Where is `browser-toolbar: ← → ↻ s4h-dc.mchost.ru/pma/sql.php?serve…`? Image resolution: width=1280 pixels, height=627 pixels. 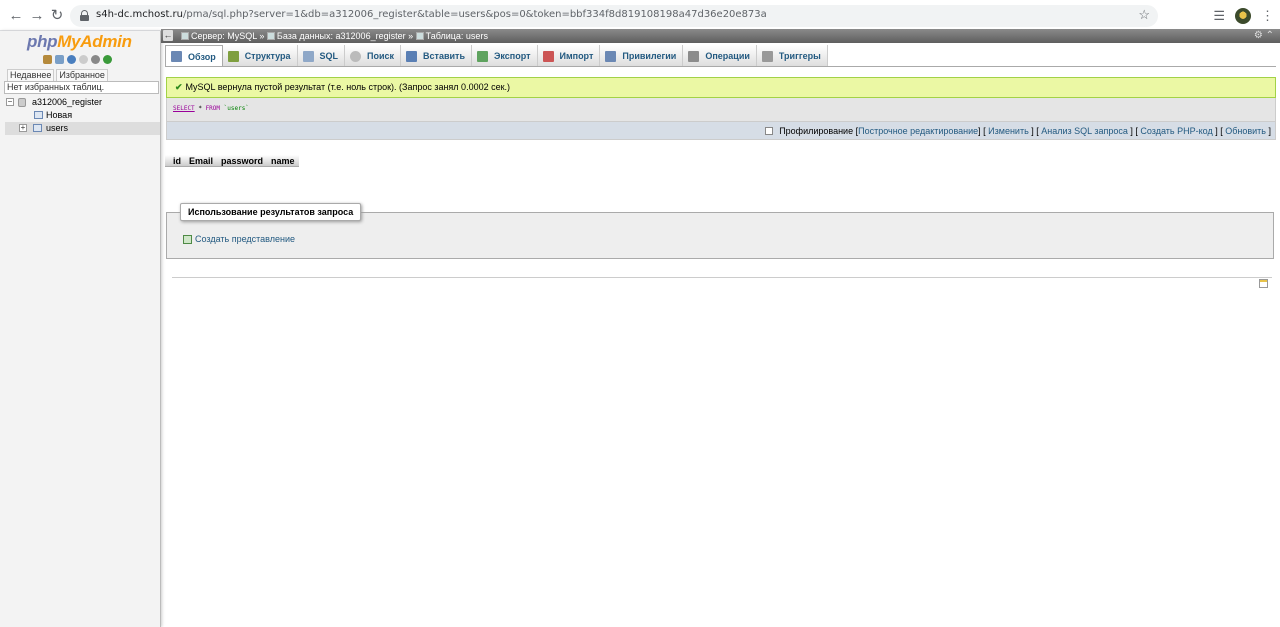
browser-toolbar: ← → ↻ s4h-dc.mchost.ru/pma/sql.php?serve… is located at coordinates (640, 15).